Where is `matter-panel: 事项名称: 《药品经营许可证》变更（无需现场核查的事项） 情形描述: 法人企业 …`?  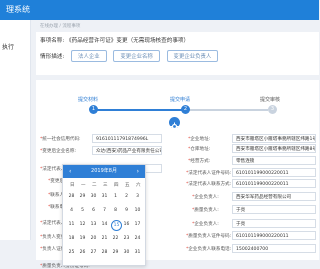 matter-panel: 事项名称: 《药品经营许可证》变更（无需现场核查的事项） 情形描述: 法人企业 … is located at coordinates (177, 53).